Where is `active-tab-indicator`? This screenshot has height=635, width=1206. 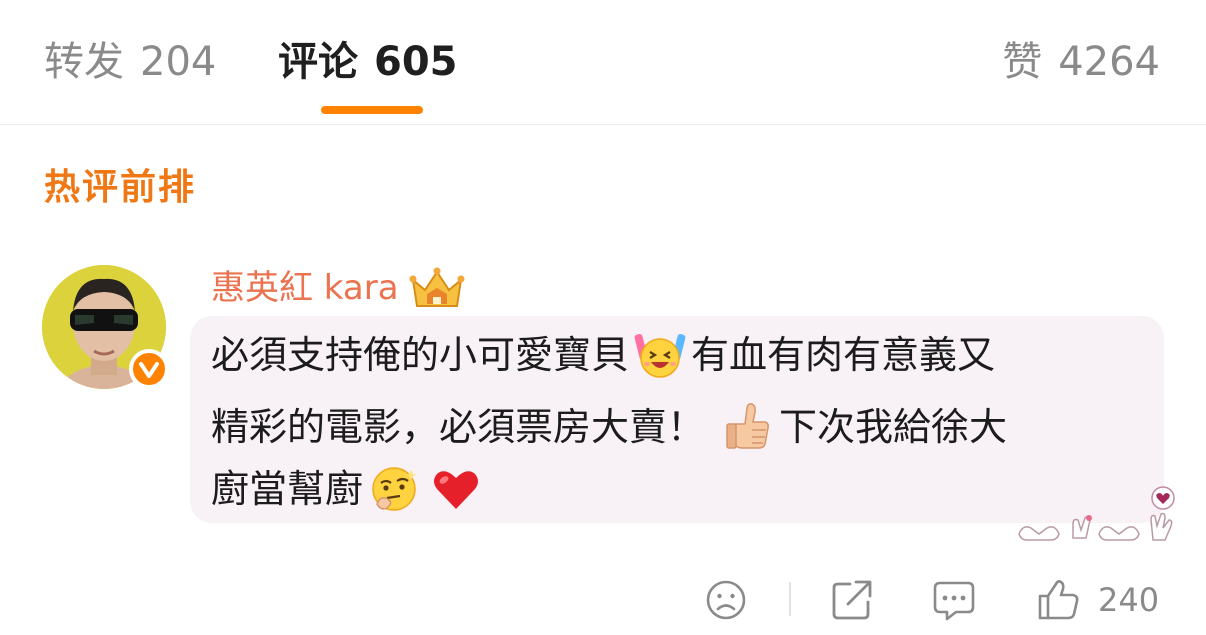
active-tab-indicator is located at coordinates (372, 110).